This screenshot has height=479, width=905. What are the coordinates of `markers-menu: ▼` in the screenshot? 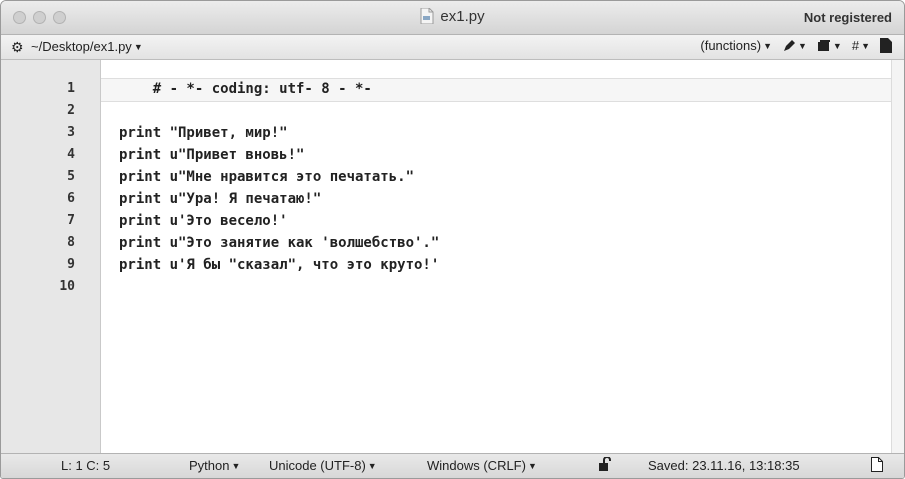 It's located at (794, 46).